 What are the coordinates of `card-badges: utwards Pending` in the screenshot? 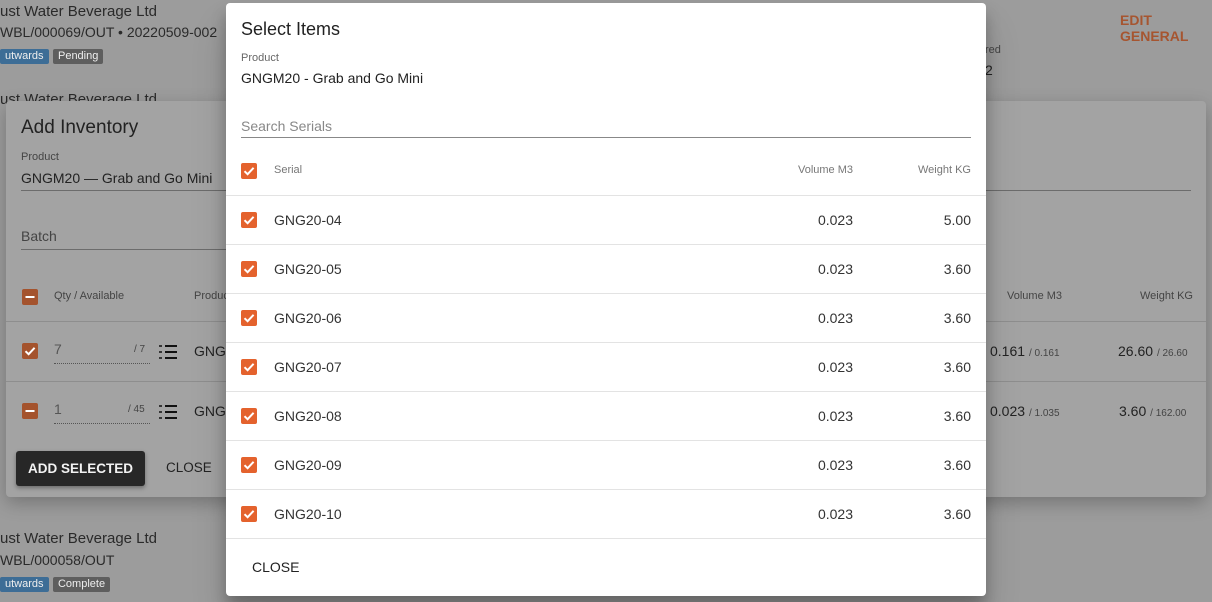 It's located at (52, 55).